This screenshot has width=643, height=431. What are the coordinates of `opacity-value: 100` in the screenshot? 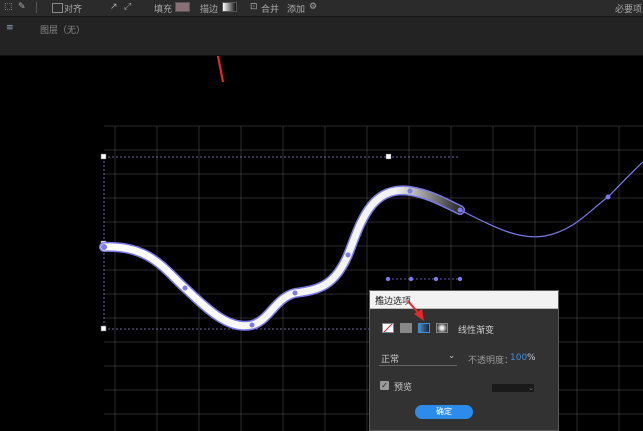 It's located at (518, 358).